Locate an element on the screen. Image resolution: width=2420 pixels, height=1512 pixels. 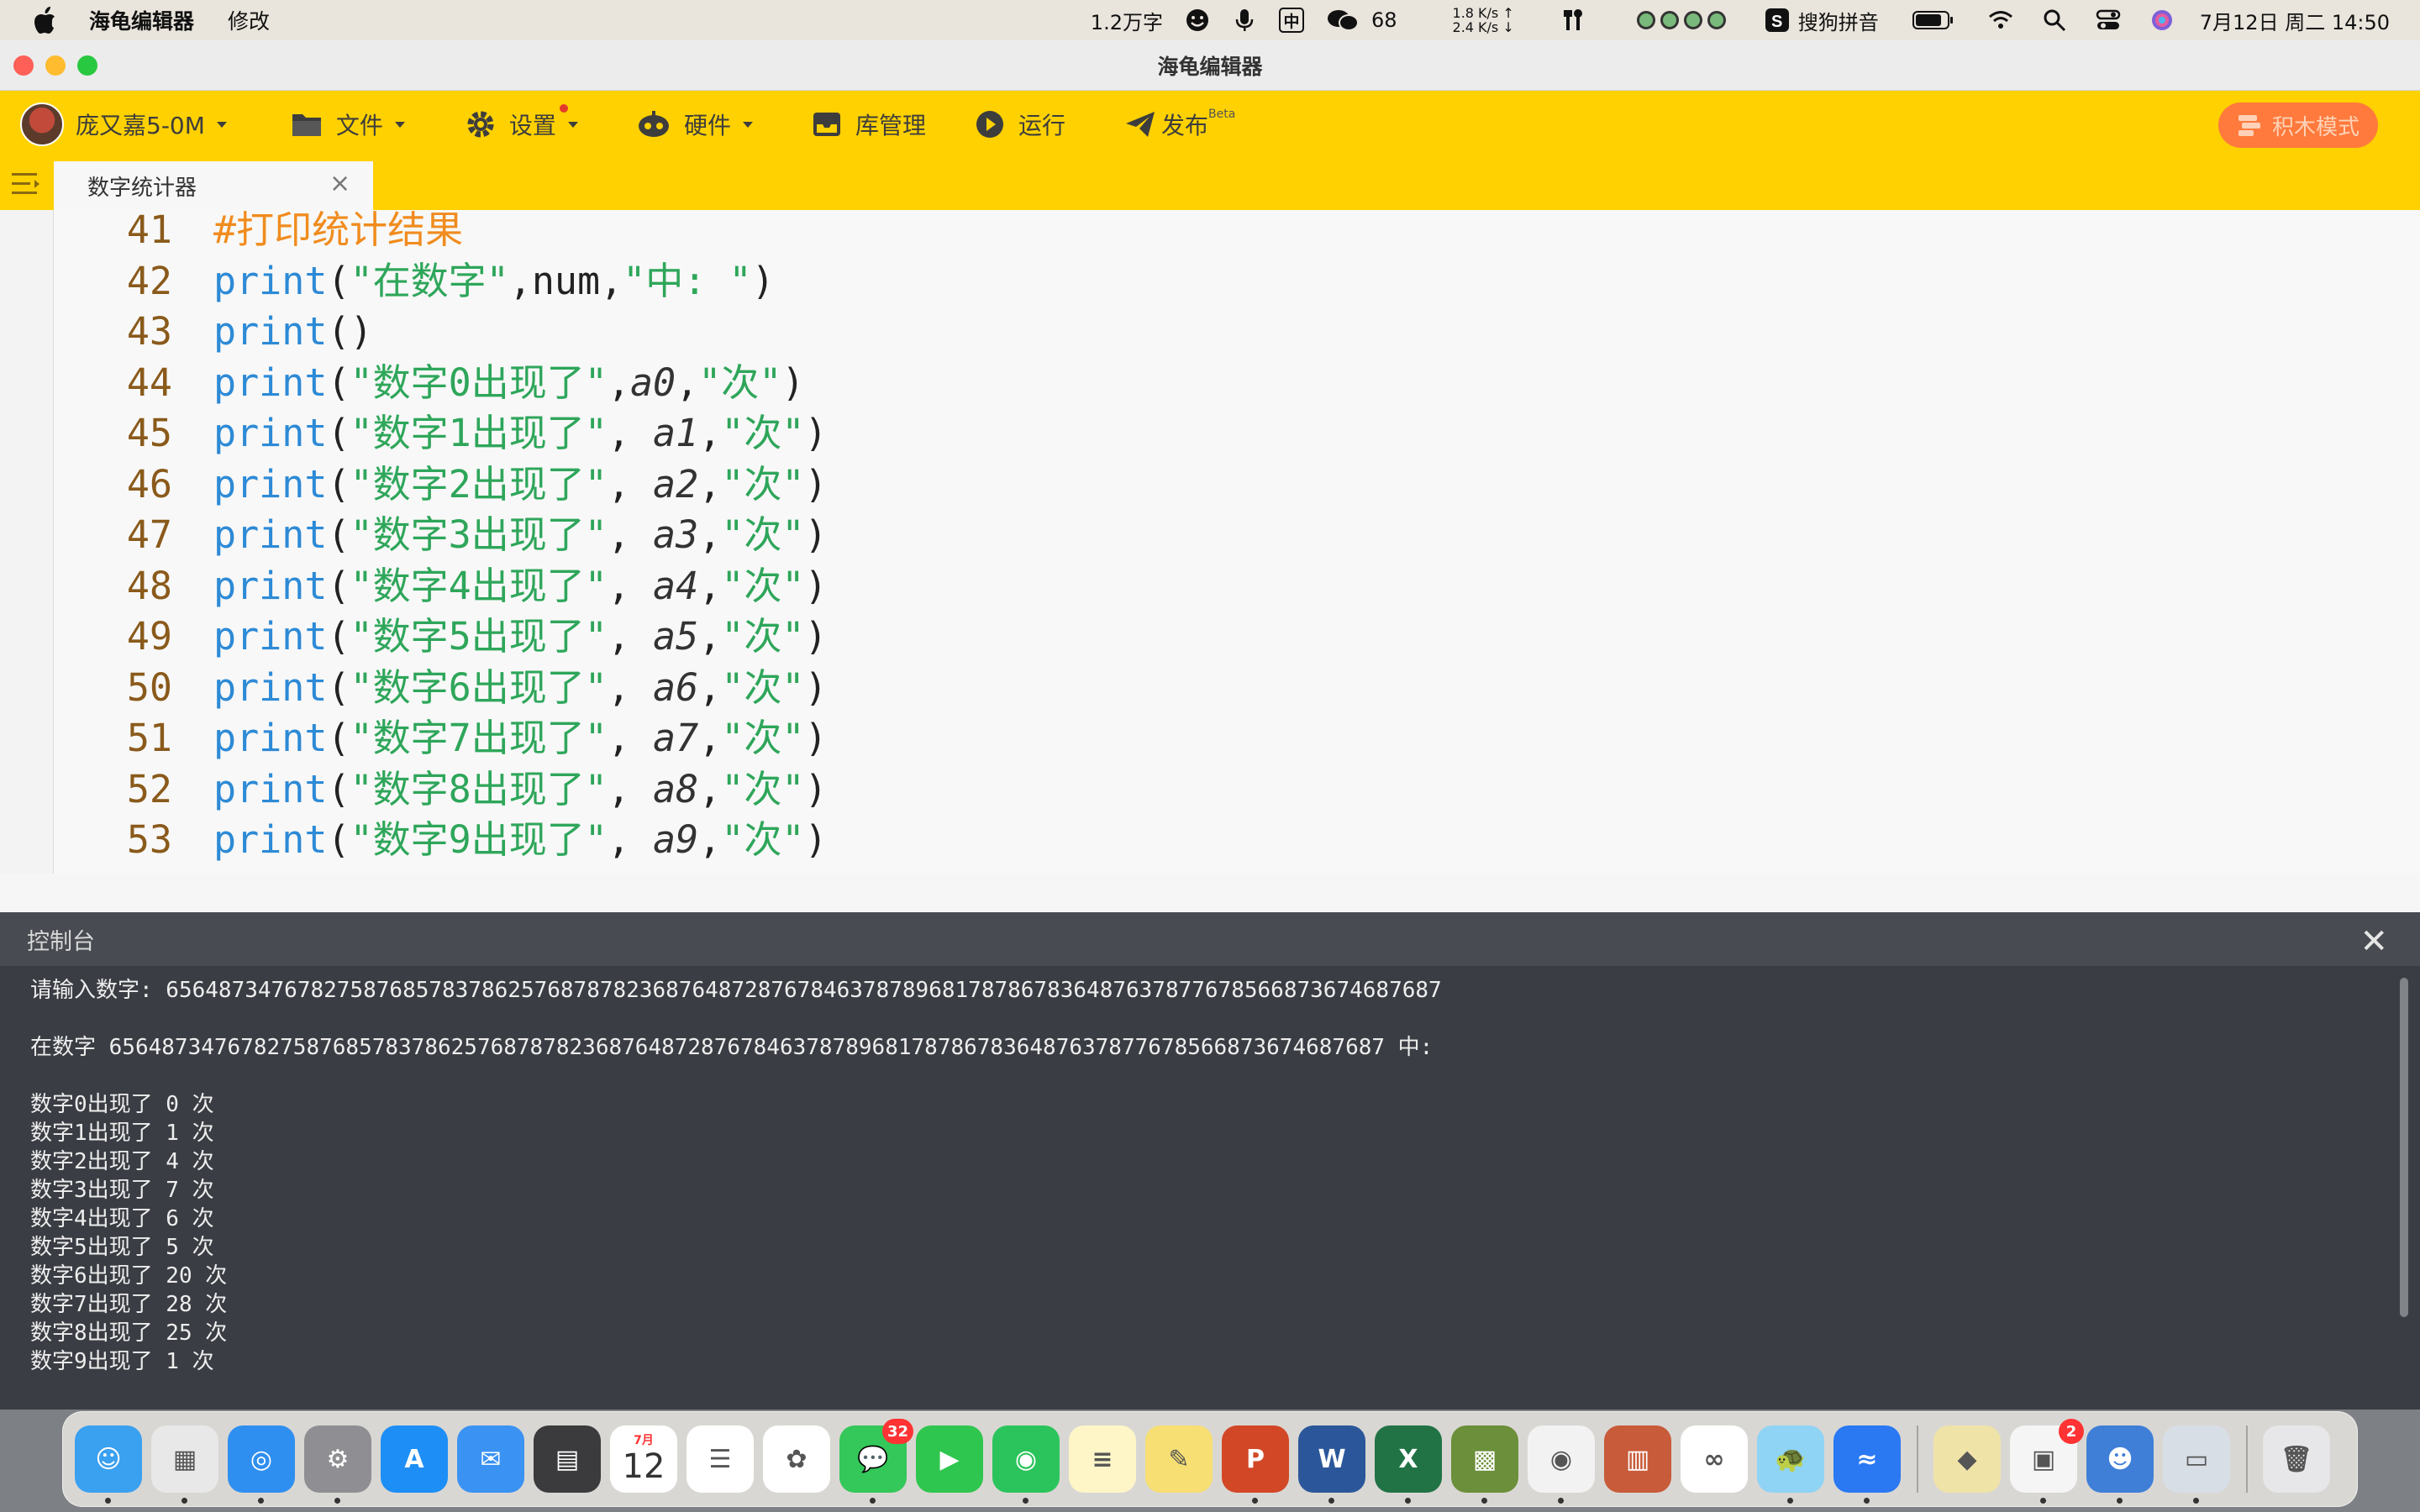
dock-stickies-icon: ✎ is located at coordinates (1179, 1459).